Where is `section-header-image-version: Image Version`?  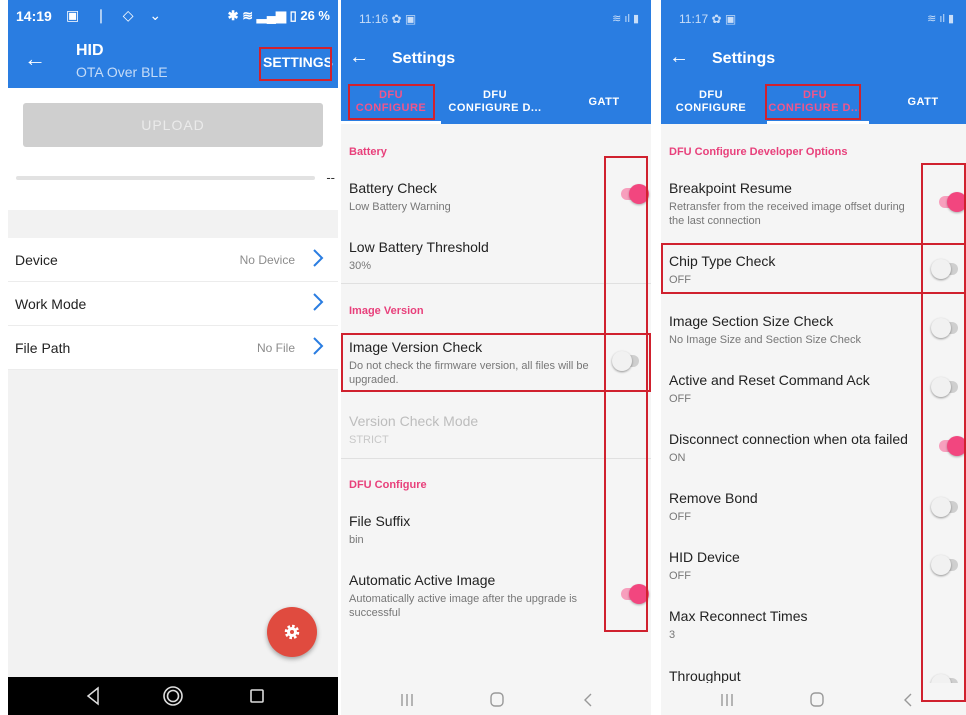
section-header-image-version: Image Version is located at coordinates (386, 311).